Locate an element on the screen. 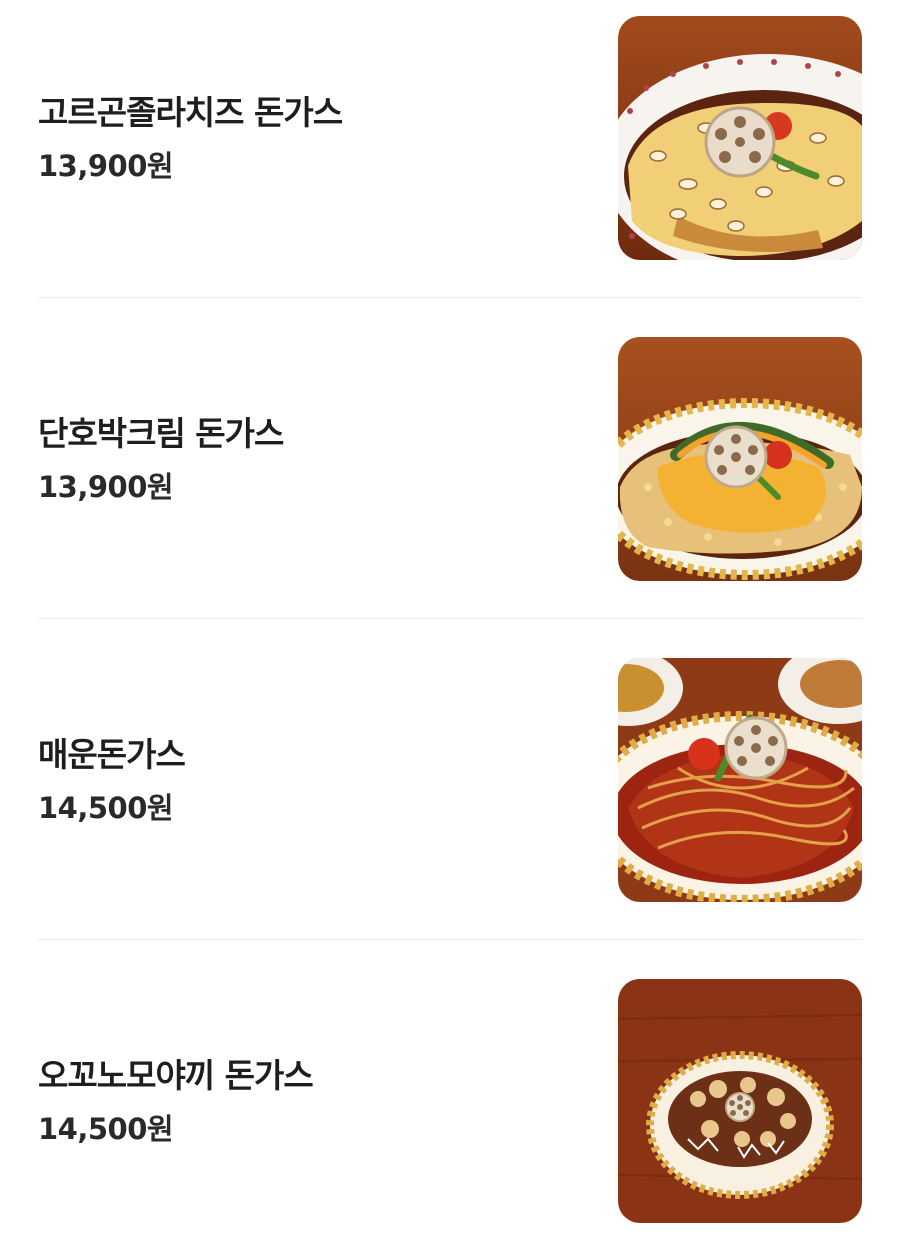 The image size is (900, 1248). menu-item-name: 매운돈가스 is located at coordinates (112, 754).